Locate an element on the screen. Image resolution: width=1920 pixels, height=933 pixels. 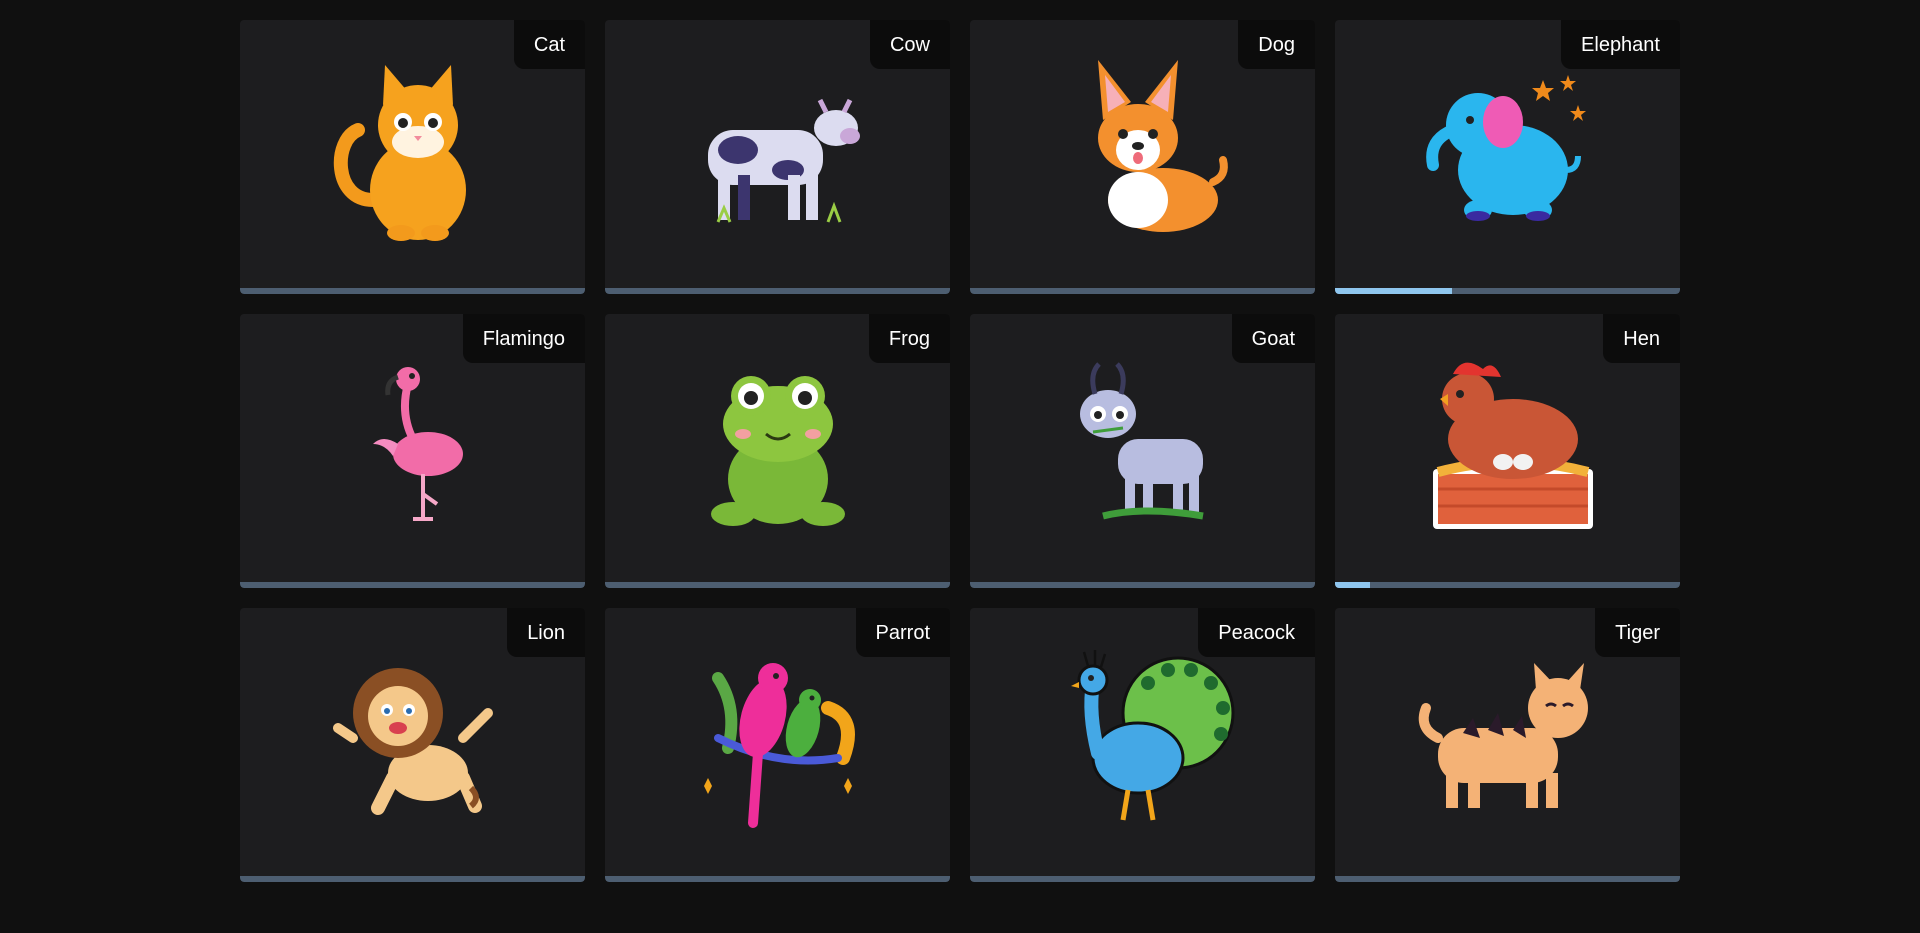
lion-illustration is located at coordinates (412, 738).